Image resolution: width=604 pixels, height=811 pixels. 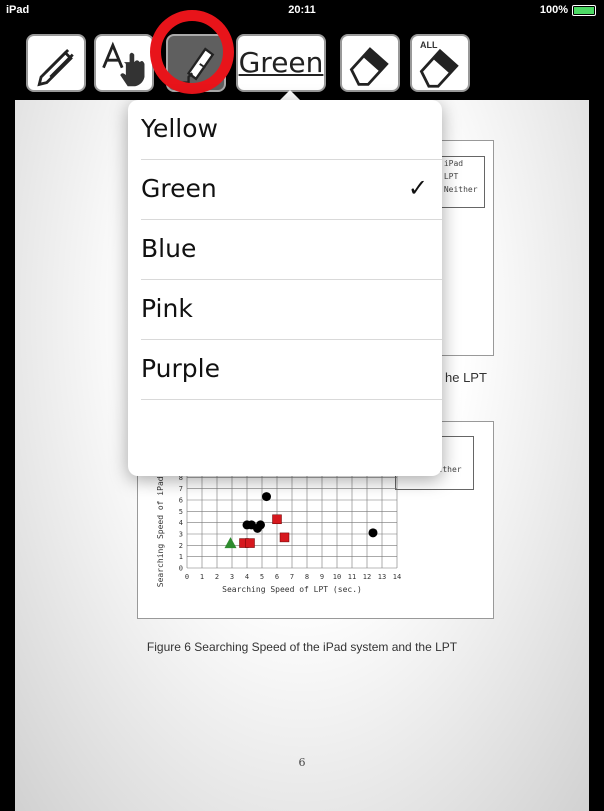 I want to click on x-tick-label: 14, so click(x=397, y=577).